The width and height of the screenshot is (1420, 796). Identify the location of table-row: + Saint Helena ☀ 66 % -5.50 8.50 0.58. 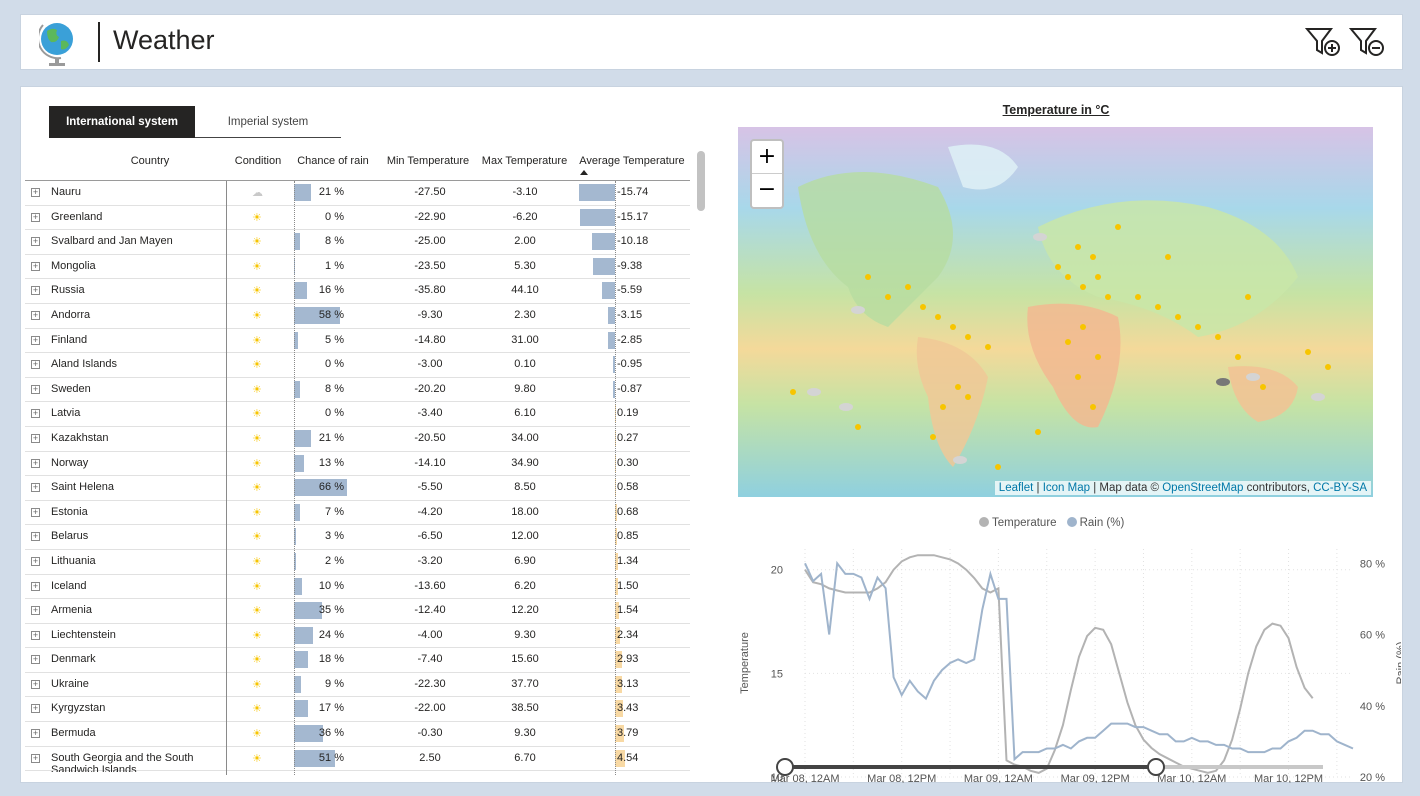
(357, 488).